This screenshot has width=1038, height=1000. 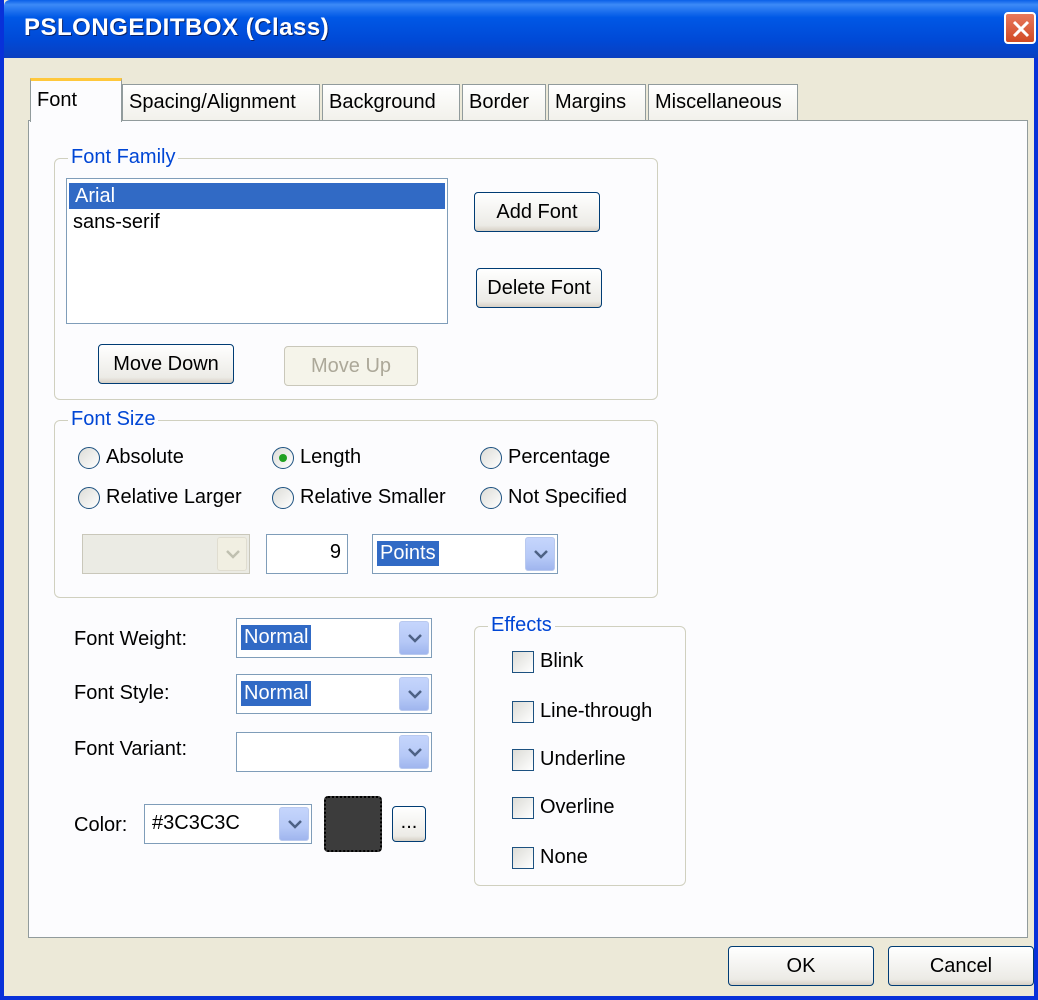 I want to click on checkbox-line-through: Line-through, so click(x=582, y=711).